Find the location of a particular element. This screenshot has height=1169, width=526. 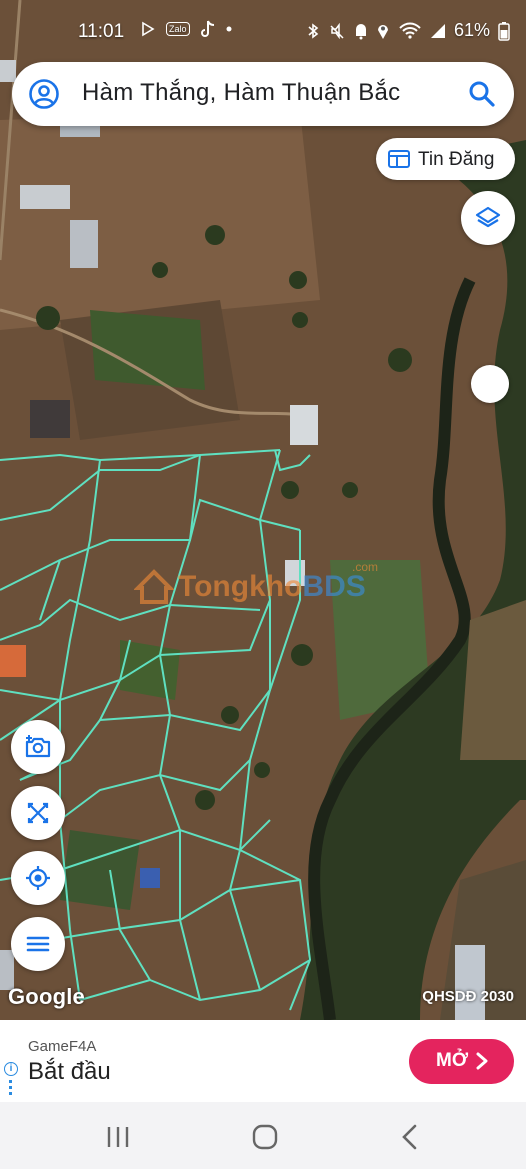

menu-icon is located at coordinates (38, 944).